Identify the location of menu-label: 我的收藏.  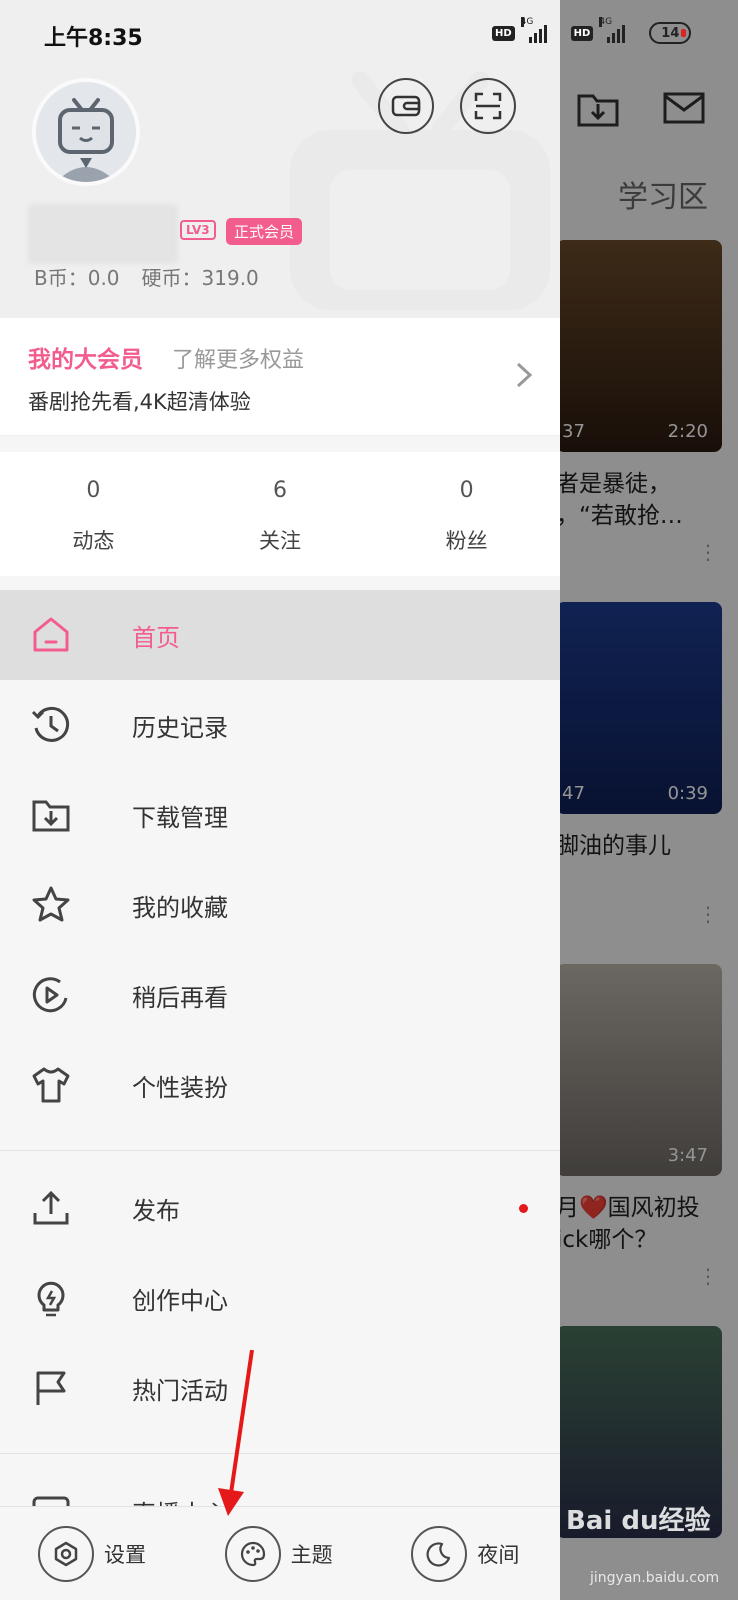
(180, 907).